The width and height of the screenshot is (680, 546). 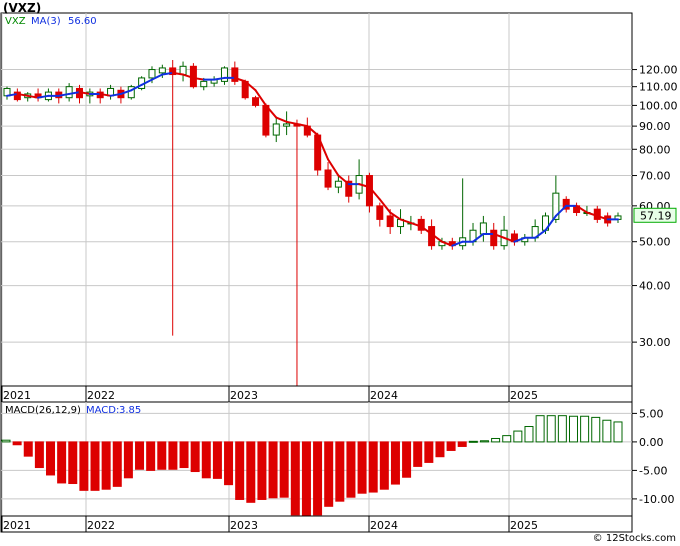 What do you see at coordinates (651, 442) in the screenshot?
I see `macd-tick-label-1: 0.00` at bounding box center [651, 442].